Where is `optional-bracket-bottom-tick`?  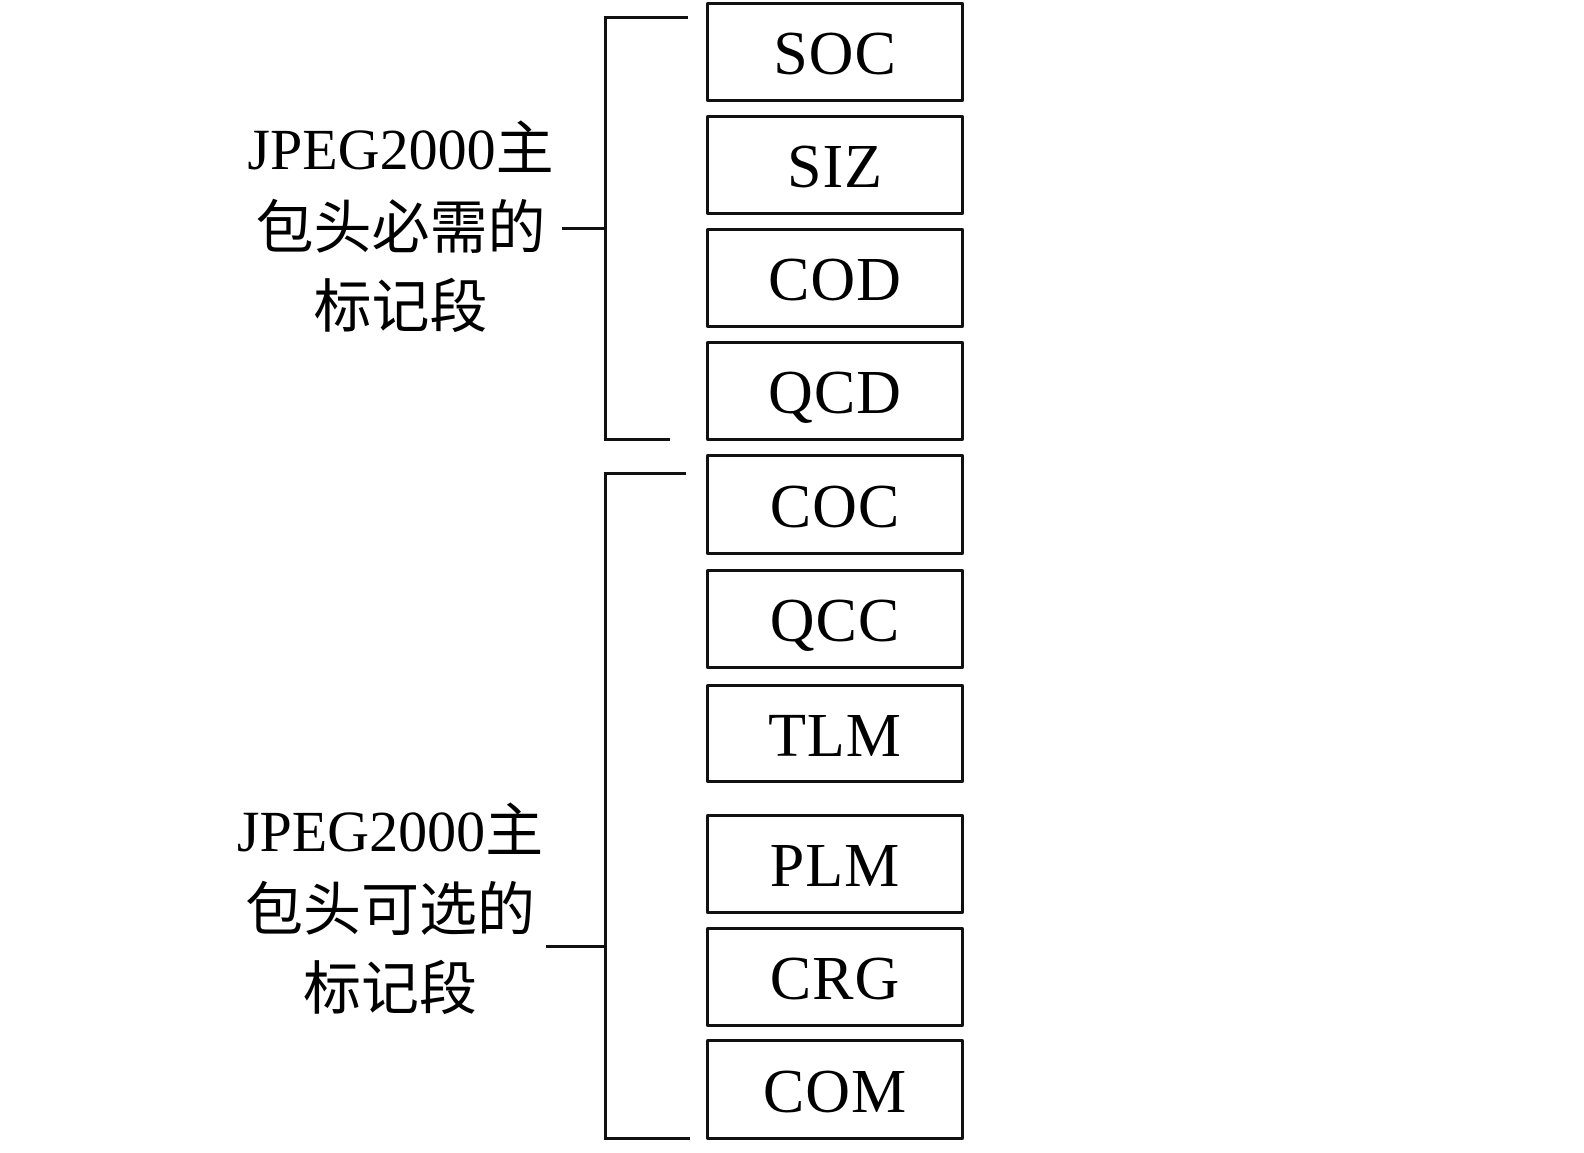
optional-bracket-bottom-tick is located at coordinates (647, 1138).